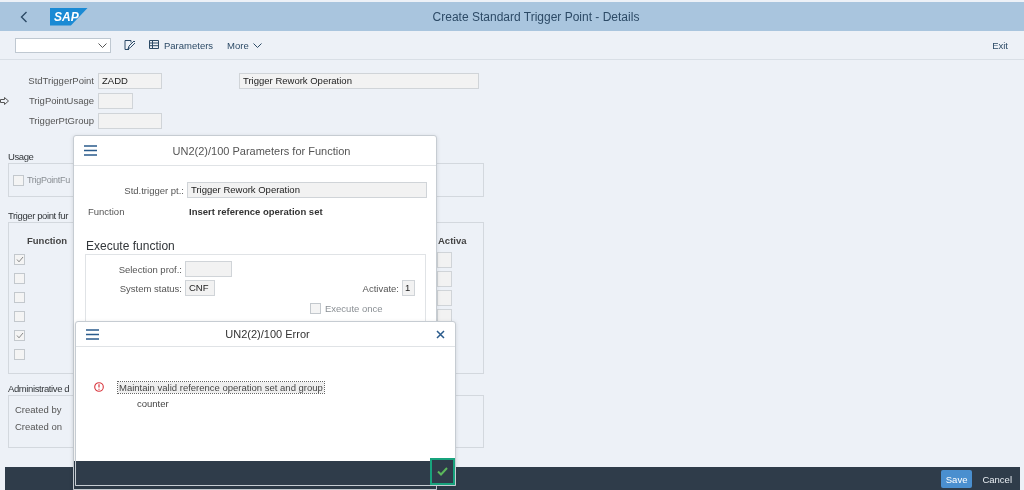 The width and height of the screenshot is (1024, 490). What do you see at coordinates (150, 288) in the screenshot?
I see `field-label: System status:` at bounding box center [150, 288].